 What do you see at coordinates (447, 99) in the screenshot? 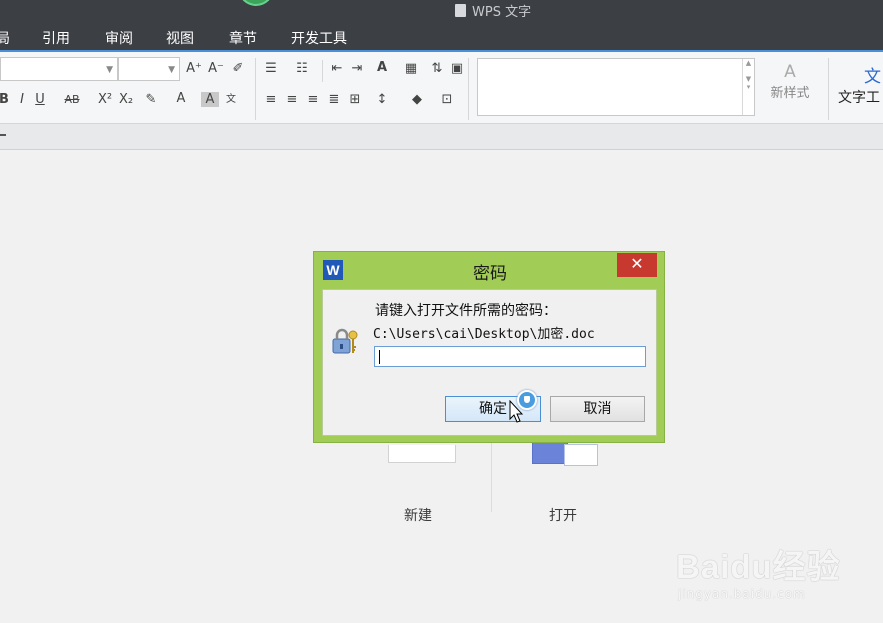
I see `borders-icon: ⊡` at bounding box center [447, 99].